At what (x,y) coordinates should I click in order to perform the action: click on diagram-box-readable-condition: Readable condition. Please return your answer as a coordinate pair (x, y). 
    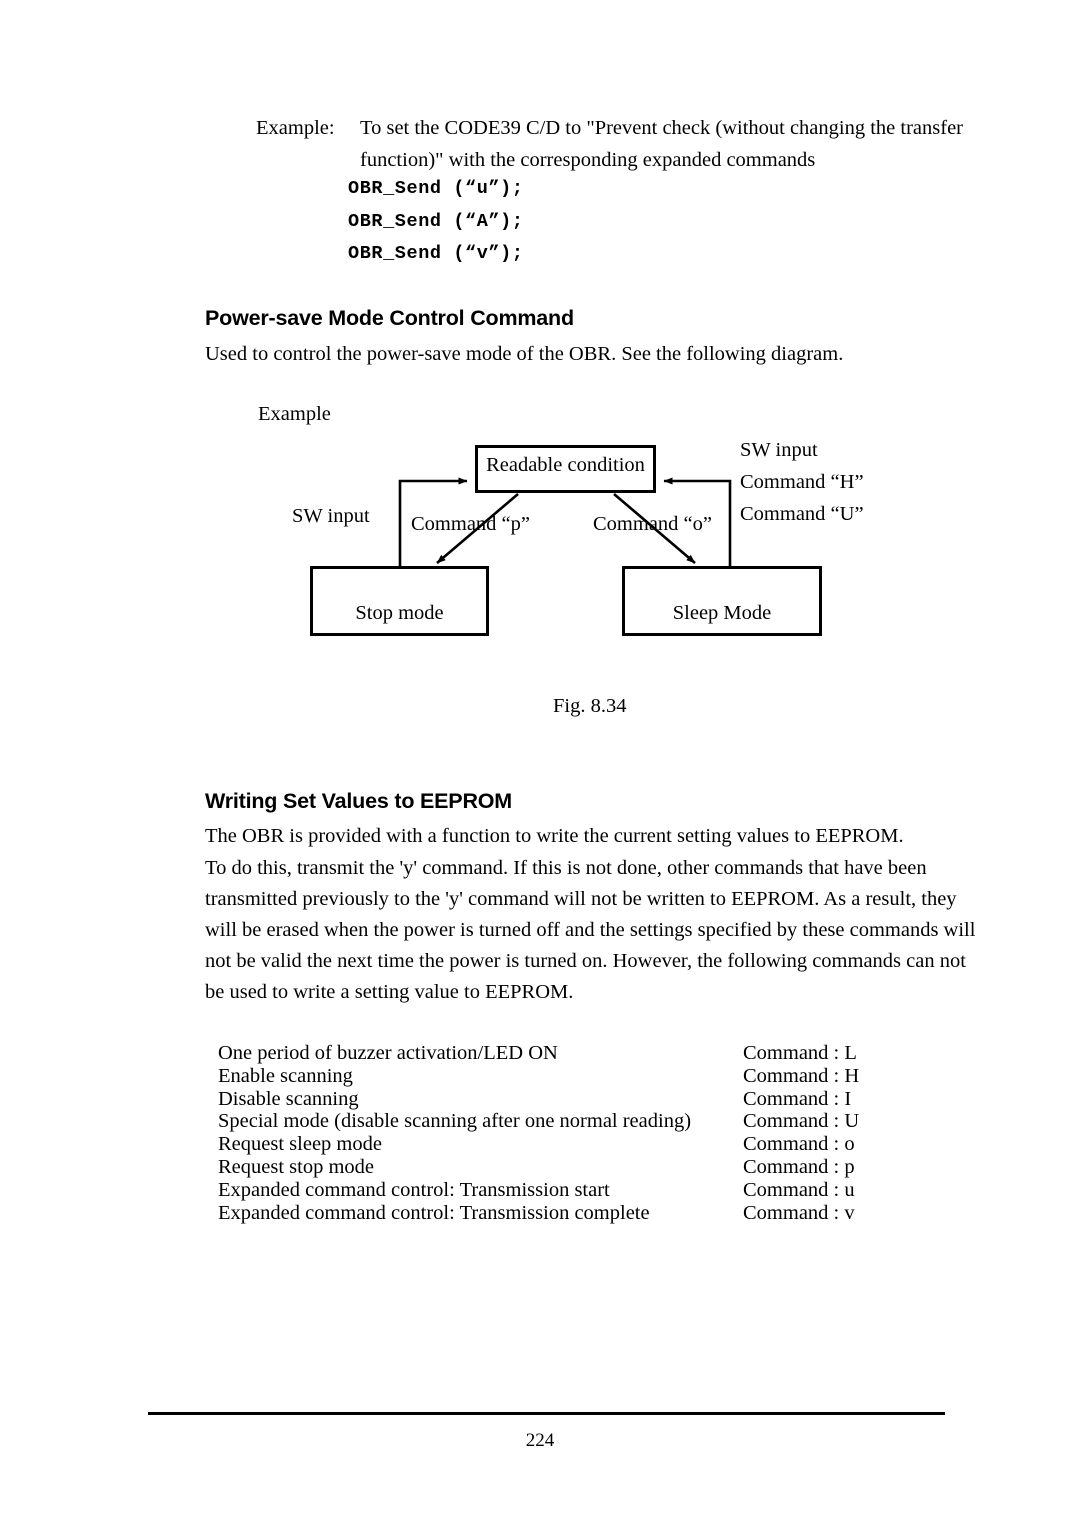
    Looking at the image, I should click on (565, 469).